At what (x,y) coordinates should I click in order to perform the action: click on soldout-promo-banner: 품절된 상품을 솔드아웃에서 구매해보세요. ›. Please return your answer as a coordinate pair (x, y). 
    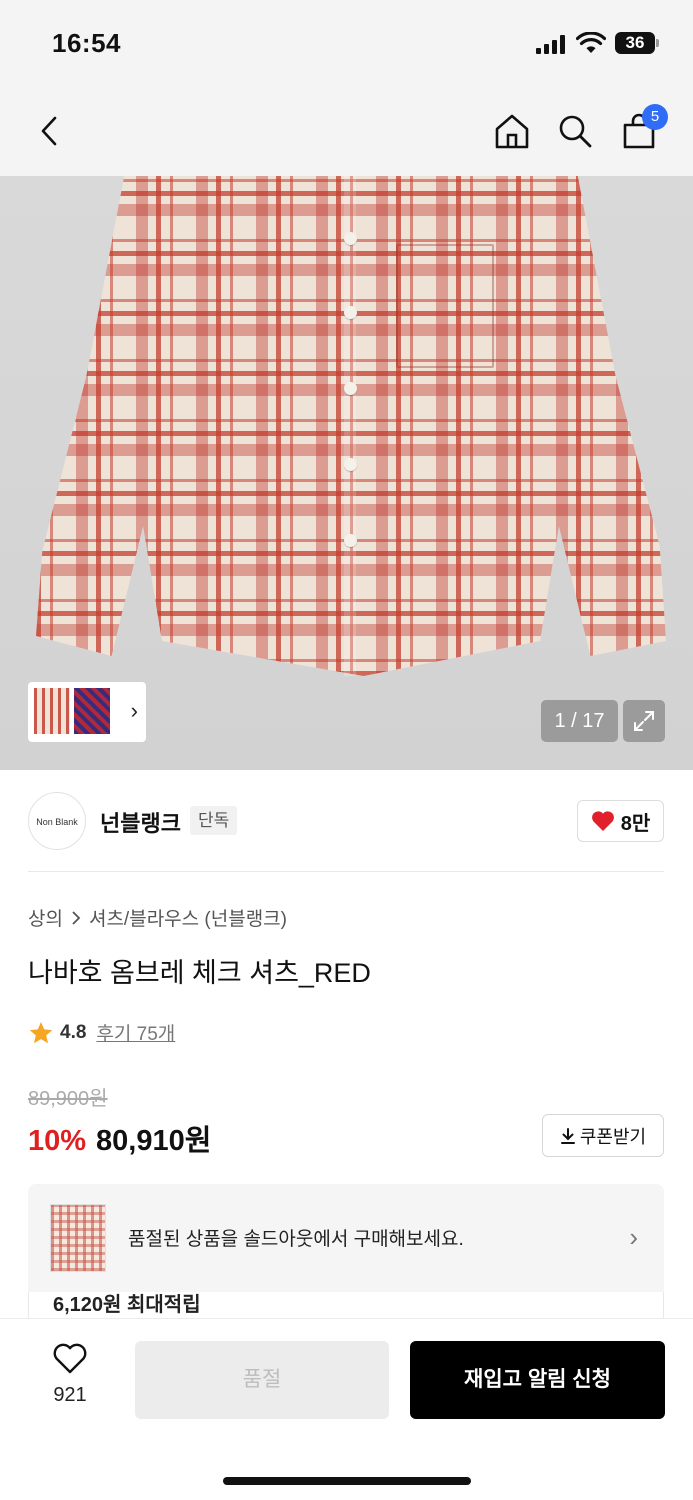
    Looking at the image, I should click on (346, 1238).